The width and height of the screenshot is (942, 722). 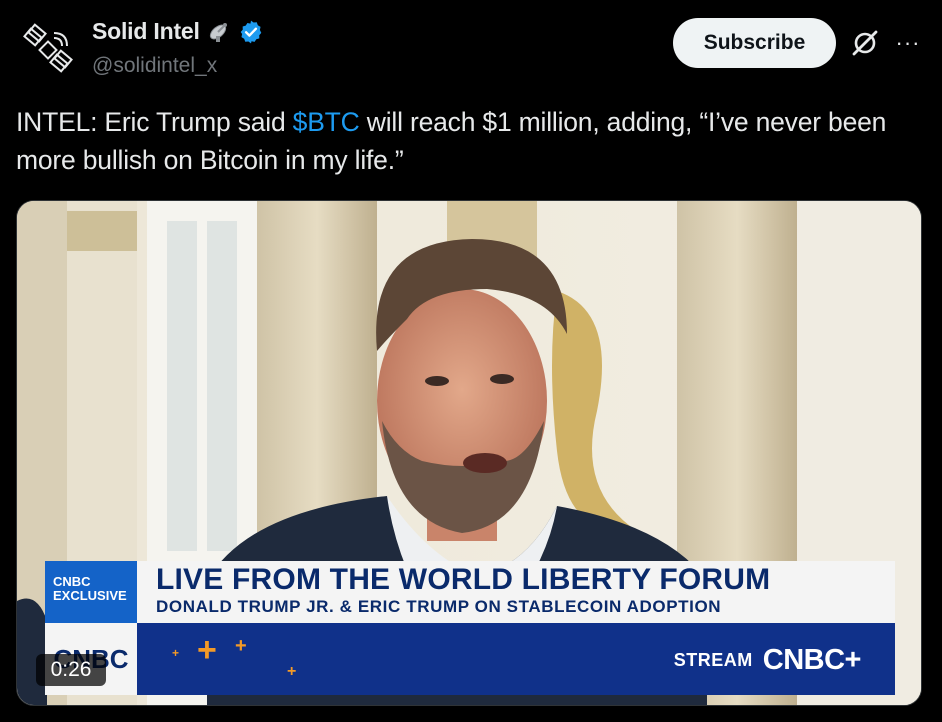 I want to click on author-name-row: Solid Intel, so click(x=178, y=31).